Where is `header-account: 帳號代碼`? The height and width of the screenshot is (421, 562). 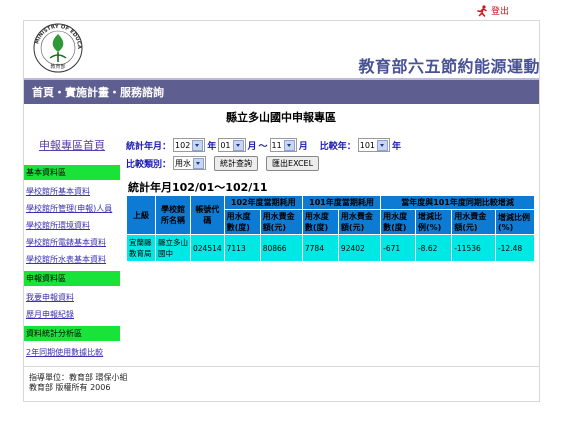
header-account: 帳號代碼 is located at coordinates (207, 215).